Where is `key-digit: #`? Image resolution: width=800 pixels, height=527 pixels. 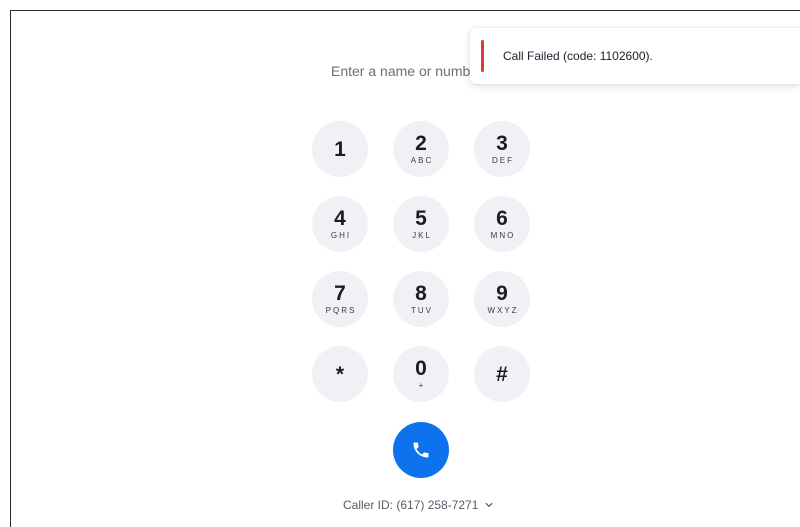
key-digit: # is located at coordinates (502, 374).